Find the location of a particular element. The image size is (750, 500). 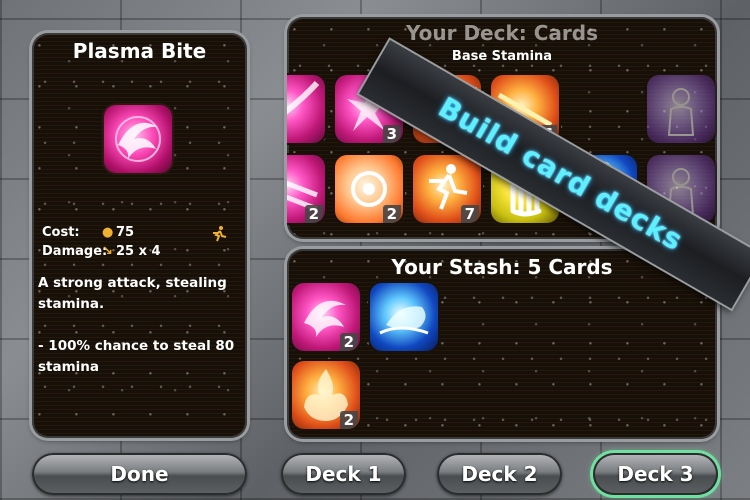

deck-card-slash is located at coordinates (306, 109).